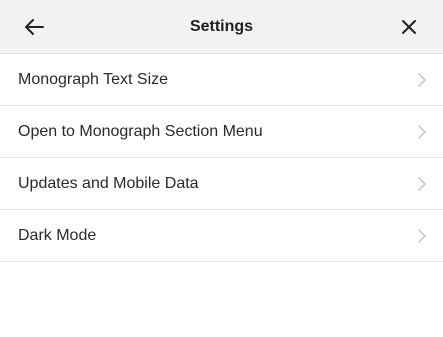 Image resolution: width=443 pixels, height=337 pixels. I want to click on settings-item-label: Monograph Text Size, so click(93, 79).